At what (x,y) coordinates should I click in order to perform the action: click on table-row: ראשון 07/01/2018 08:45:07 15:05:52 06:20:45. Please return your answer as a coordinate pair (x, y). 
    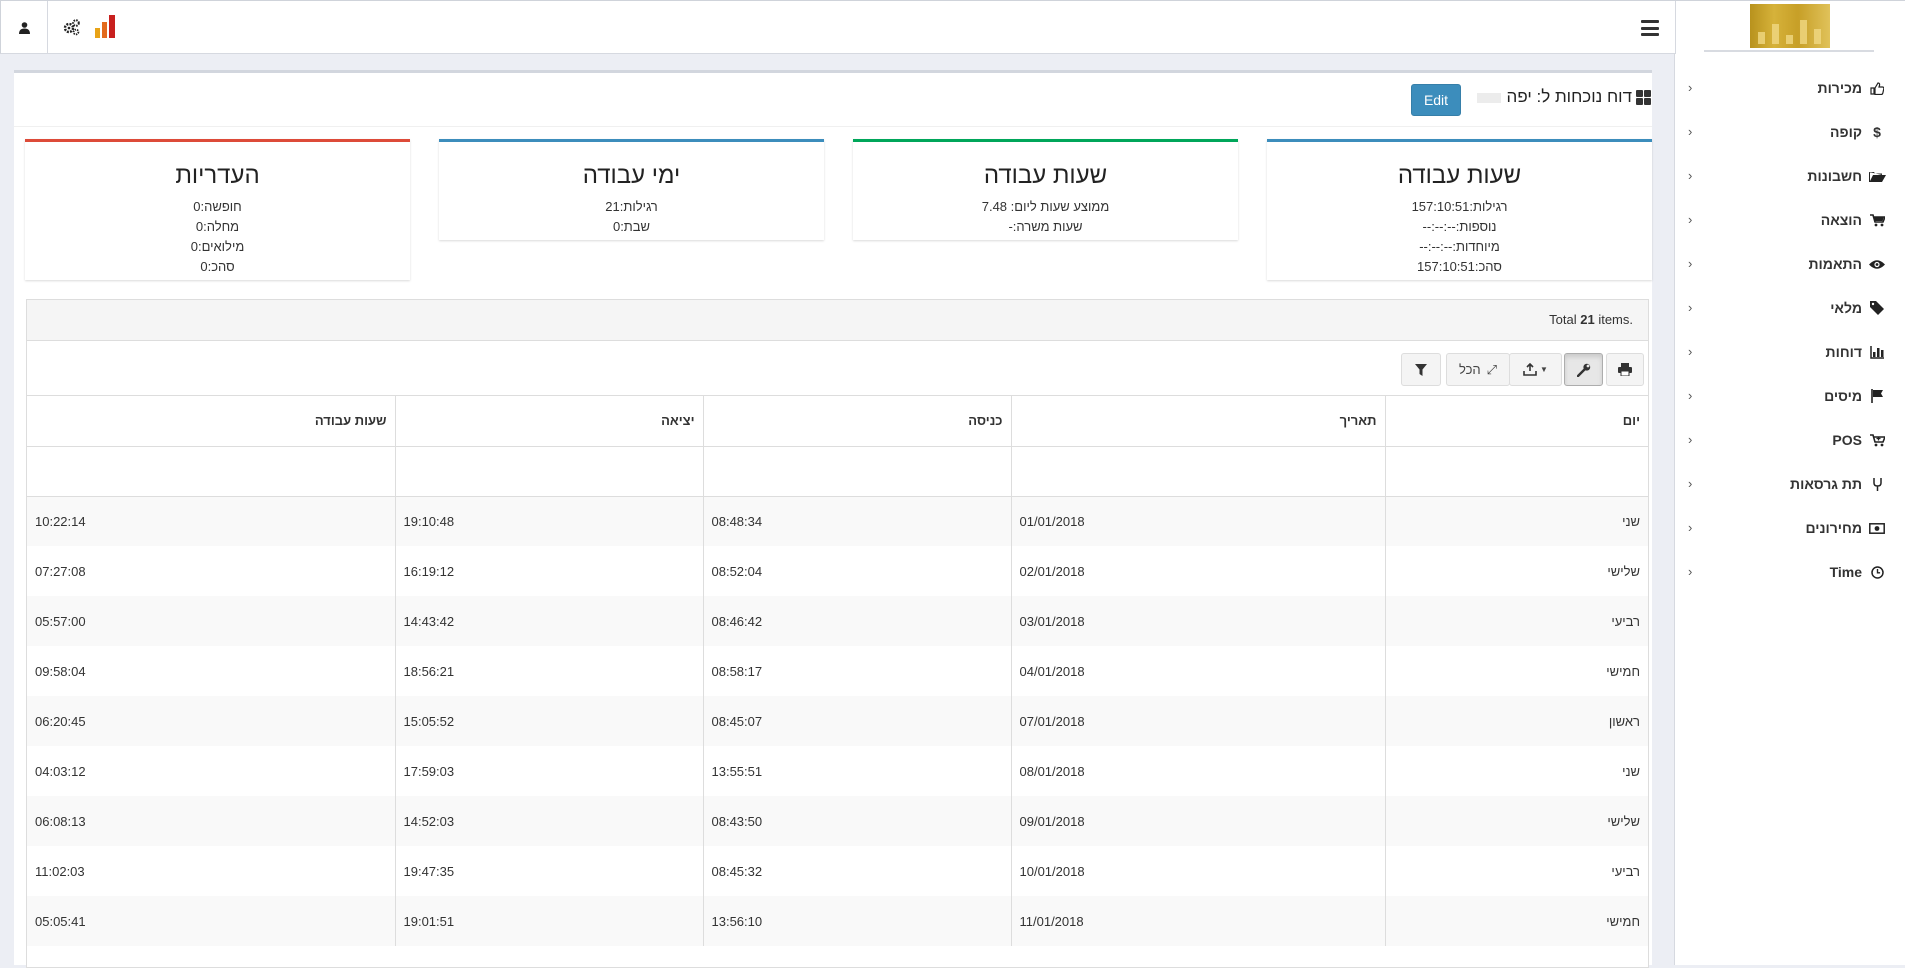
    Looking at the image, I should click on (837, 721).